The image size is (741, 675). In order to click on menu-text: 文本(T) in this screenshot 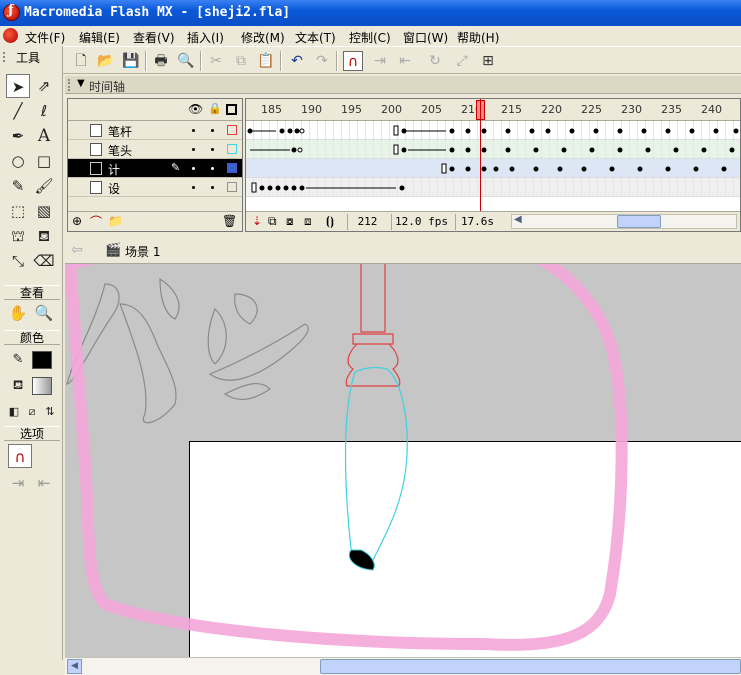, I will do `click(315, 37)`.